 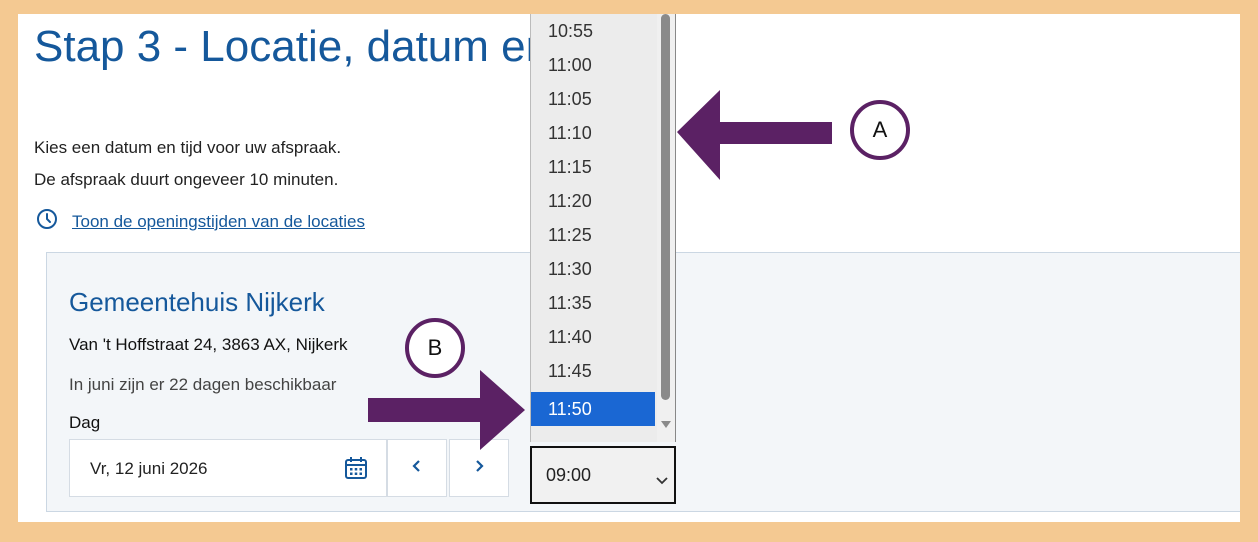 I want to click on arrow-b-icon, so click(x=446, y=410).